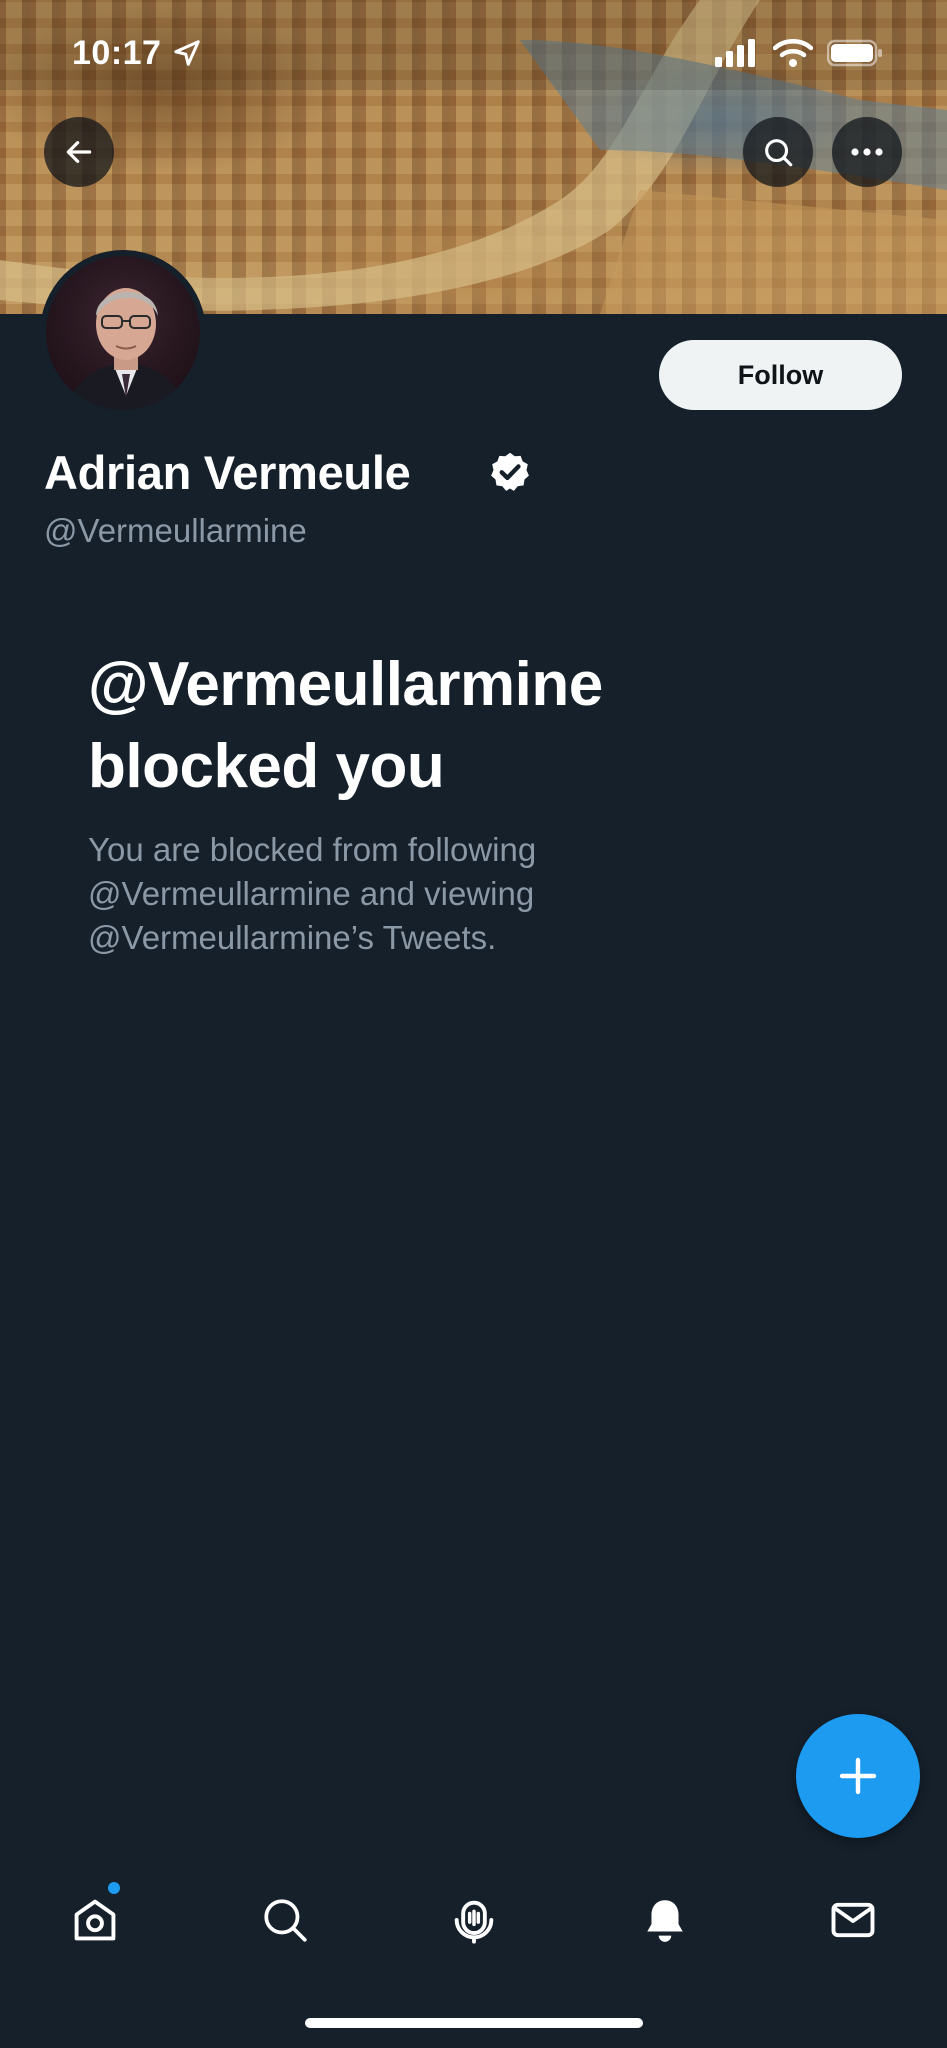 The height and width of the screenshot is (2048, 947). I want to click on back-button, so click(79, 152).